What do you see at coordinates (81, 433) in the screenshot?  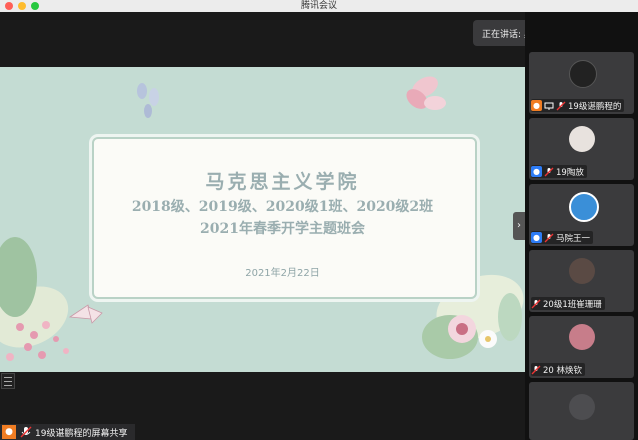 I see `screen-share-owner: 19级谌鹏程的屏幕共享` at bounding box center [81, 433].